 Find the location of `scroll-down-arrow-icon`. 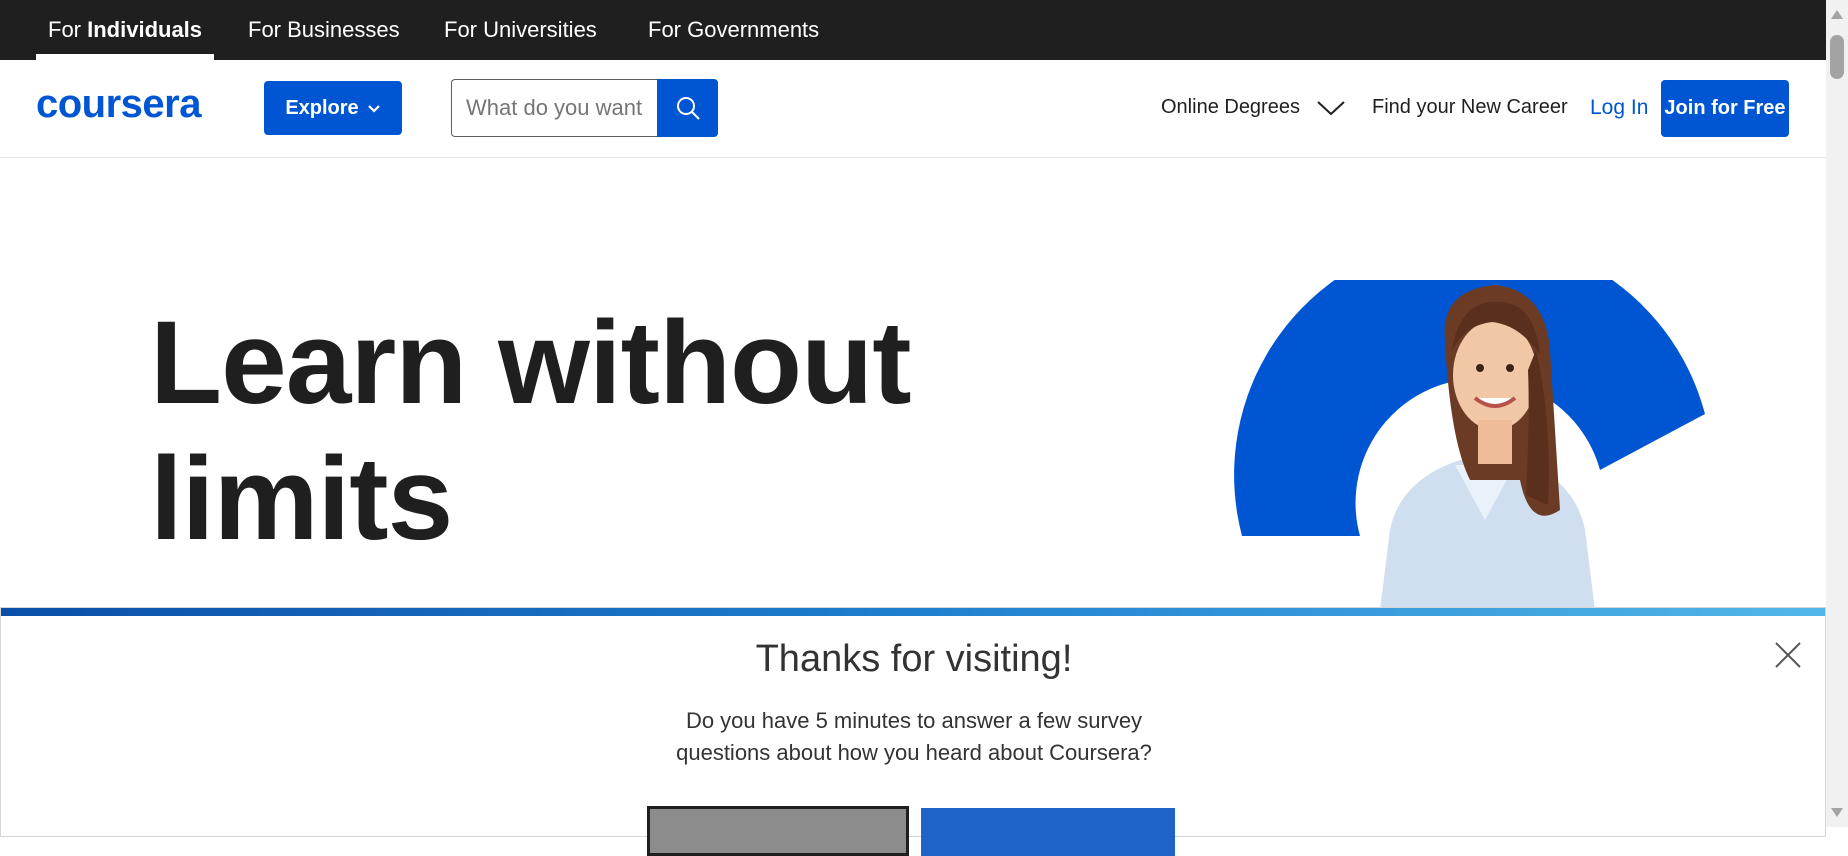

scroll-down-arrow-icon is located at coordinates (1837, 812).